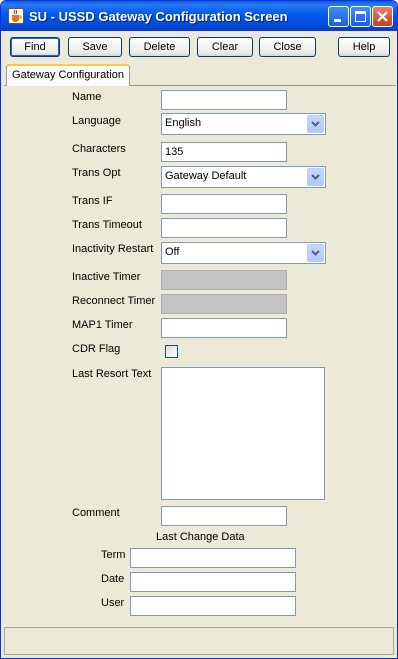 The width and height of the screenshot is (398, 659). I want to click on save-button: Save, so click(95, 47).